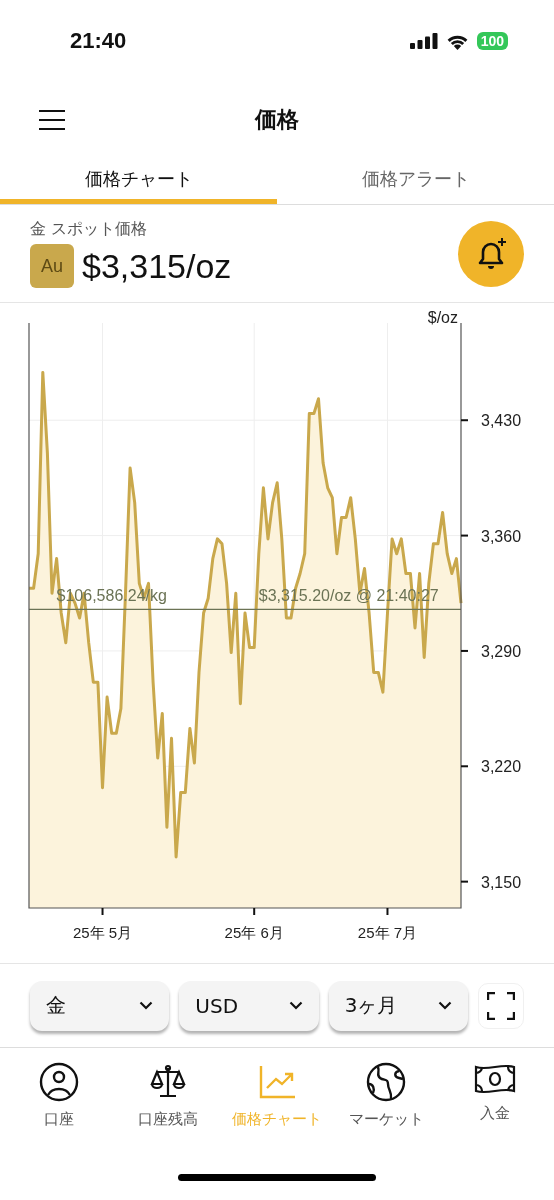  Describe the element at coordinates (398, 1005) in the screenshot. I see `dropdown: 3ヶ月` at that location.